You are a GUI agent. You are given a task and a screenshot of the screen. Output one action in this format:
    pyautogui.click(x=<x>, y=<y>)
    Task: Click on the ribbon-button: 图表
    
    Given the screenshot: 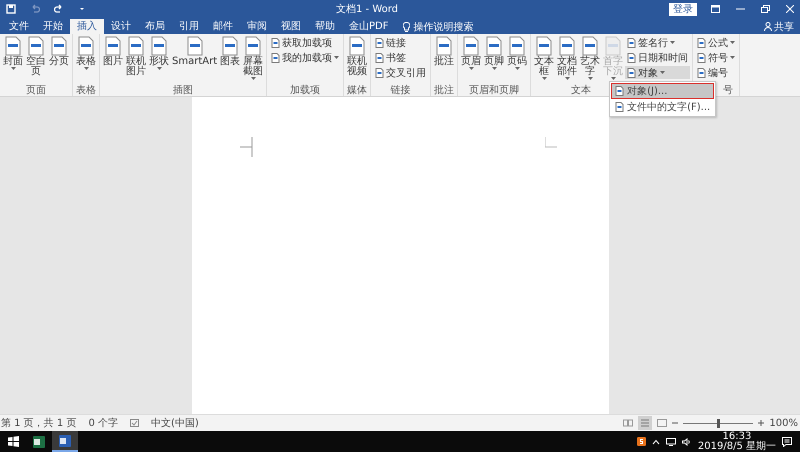 What is the action you would take?
    pyautogui.click(x=230, y=60)
    